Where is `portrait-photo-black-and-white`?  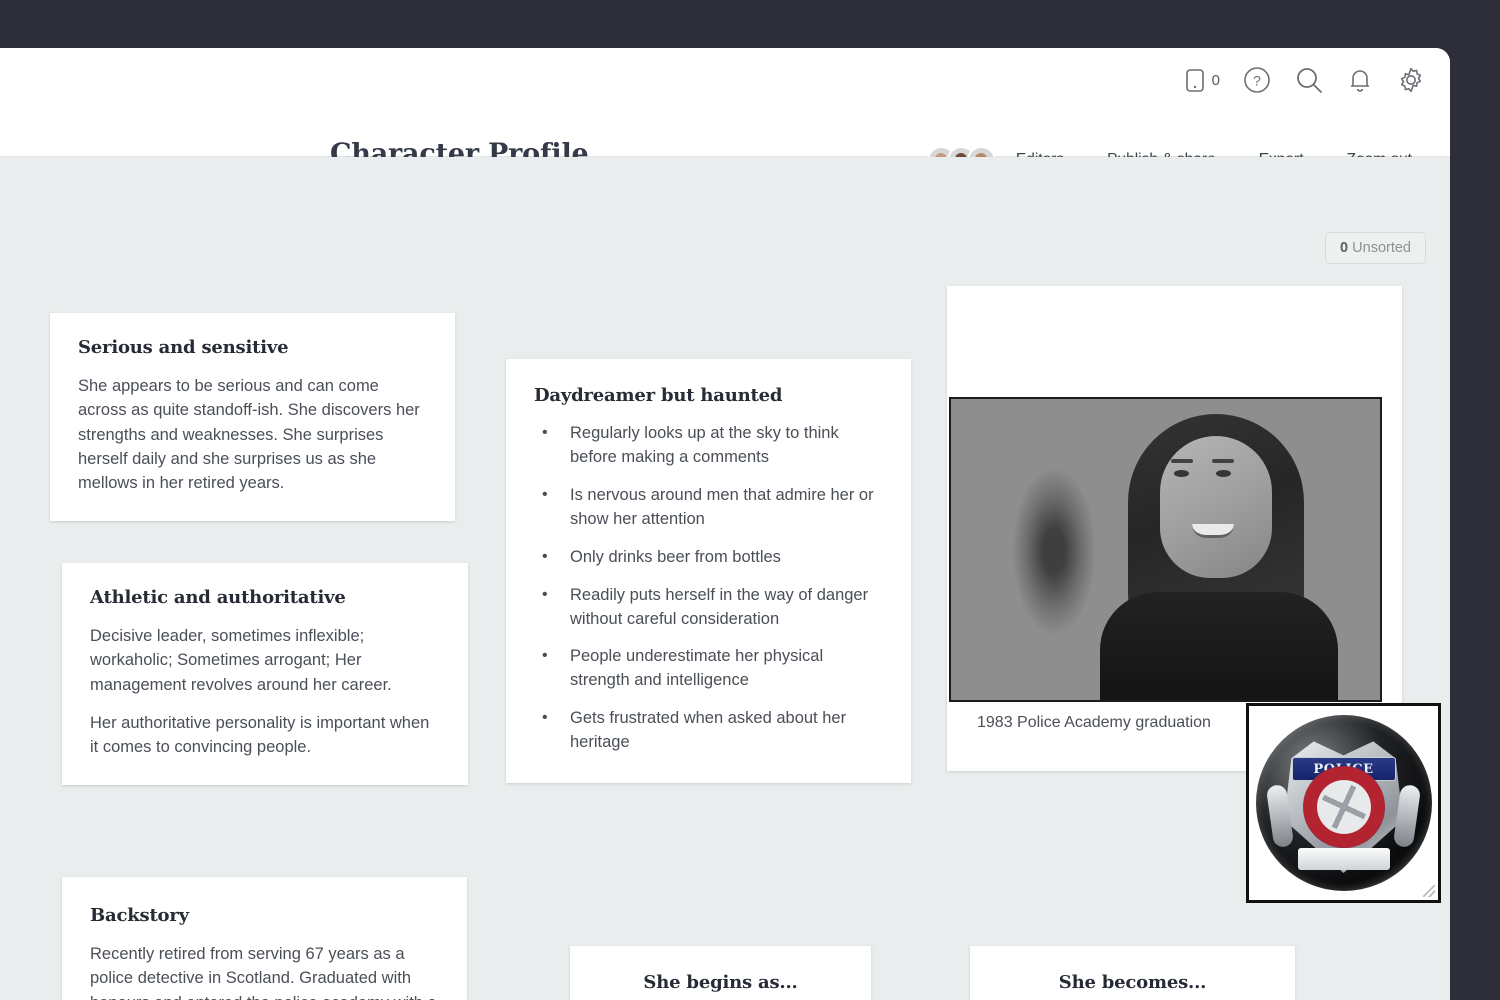
portrait-photo-black-and-white is located at coordinates (1165, 549).